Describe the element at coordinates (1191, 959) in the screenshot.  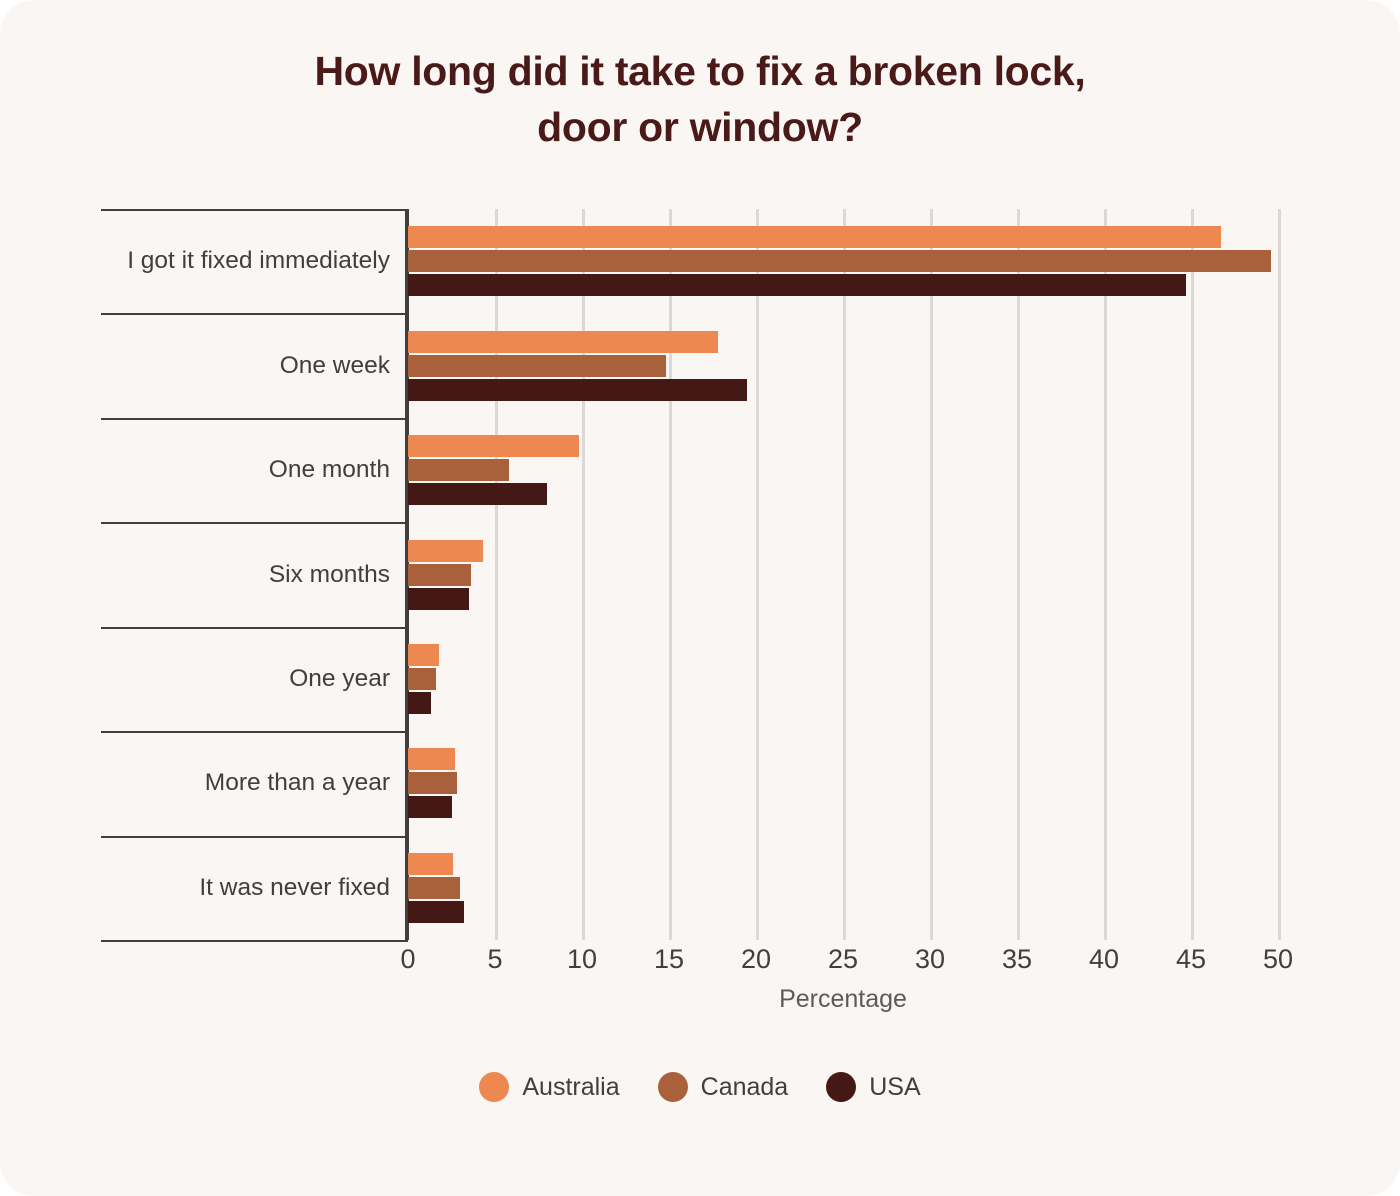
I see `x-tick-45: 45` at that location.